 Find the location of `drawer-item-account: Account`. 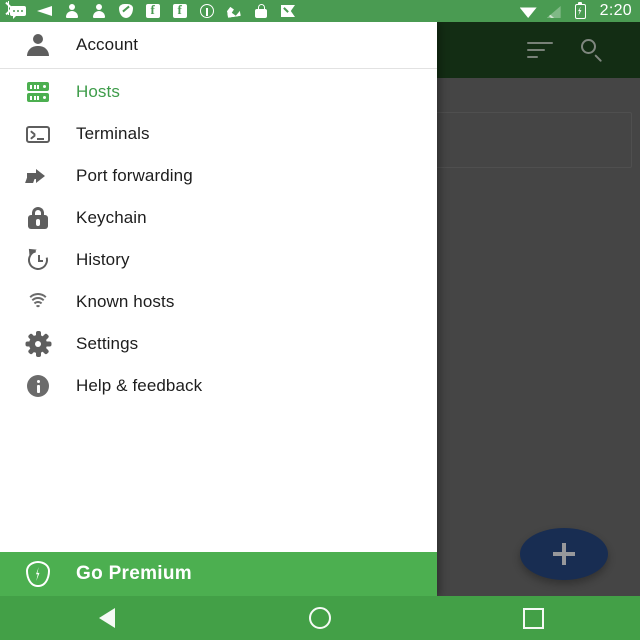

drawer-item-account: Account is located at coordinates (218, 45).